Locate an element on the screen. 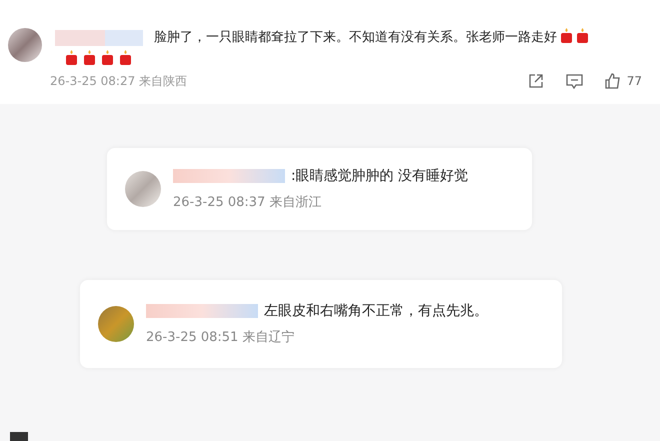 The height and width of the screenshot is (441, 660). reply-text: 左眼皮和右嘴角不正常，有点先兆。 is located at coordinates (376, 311).